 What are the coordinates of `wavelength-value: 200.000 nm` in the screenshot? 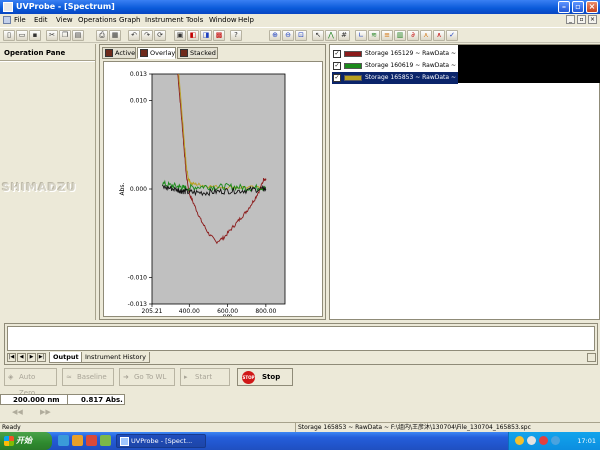 It's located at (36, 400).